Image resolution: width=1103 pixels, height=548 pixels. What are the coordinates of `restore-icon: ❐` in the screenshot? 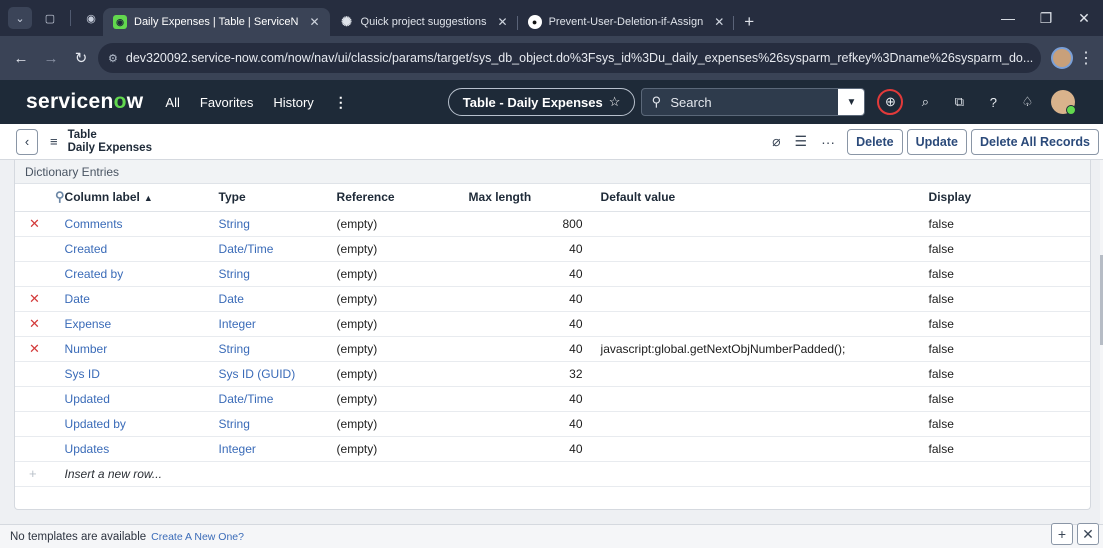 It's located at (1046, 18).